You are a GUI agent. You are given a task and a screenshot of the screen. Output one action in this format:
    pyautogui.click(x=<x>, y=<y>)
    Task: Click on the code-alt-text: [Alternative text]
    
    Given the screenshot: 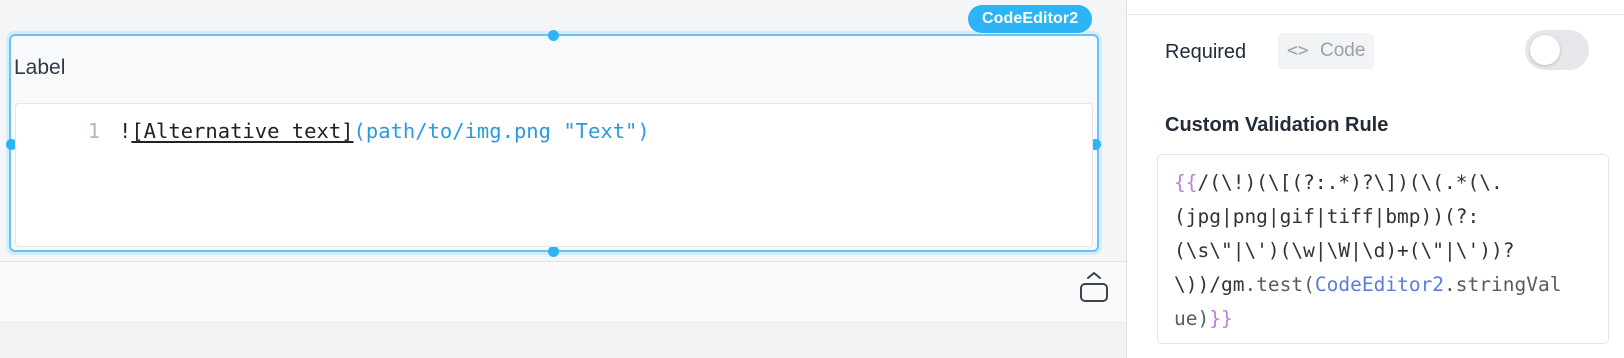 What is the action you would take?
    pyautogui.click(x=242, y=131)
    